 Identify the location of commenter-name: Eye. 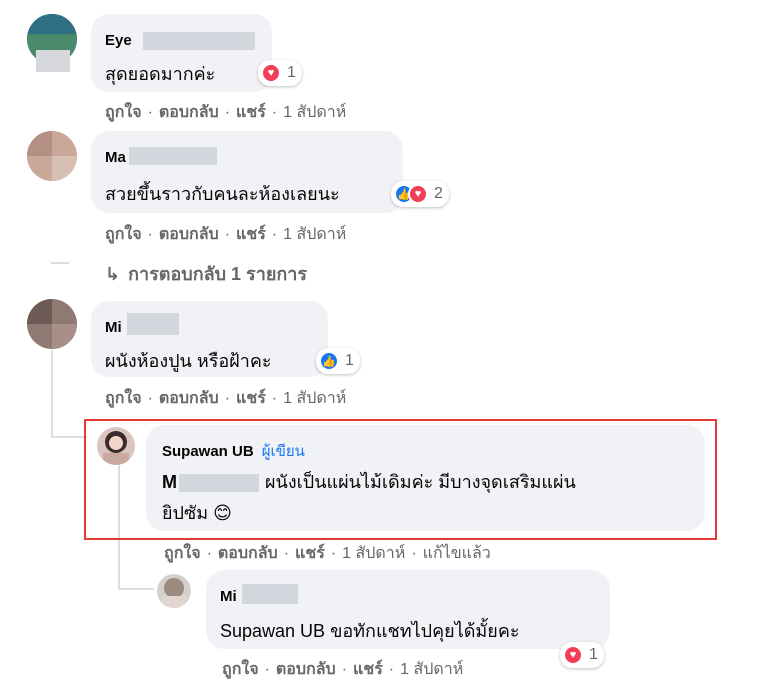
(118, 40).